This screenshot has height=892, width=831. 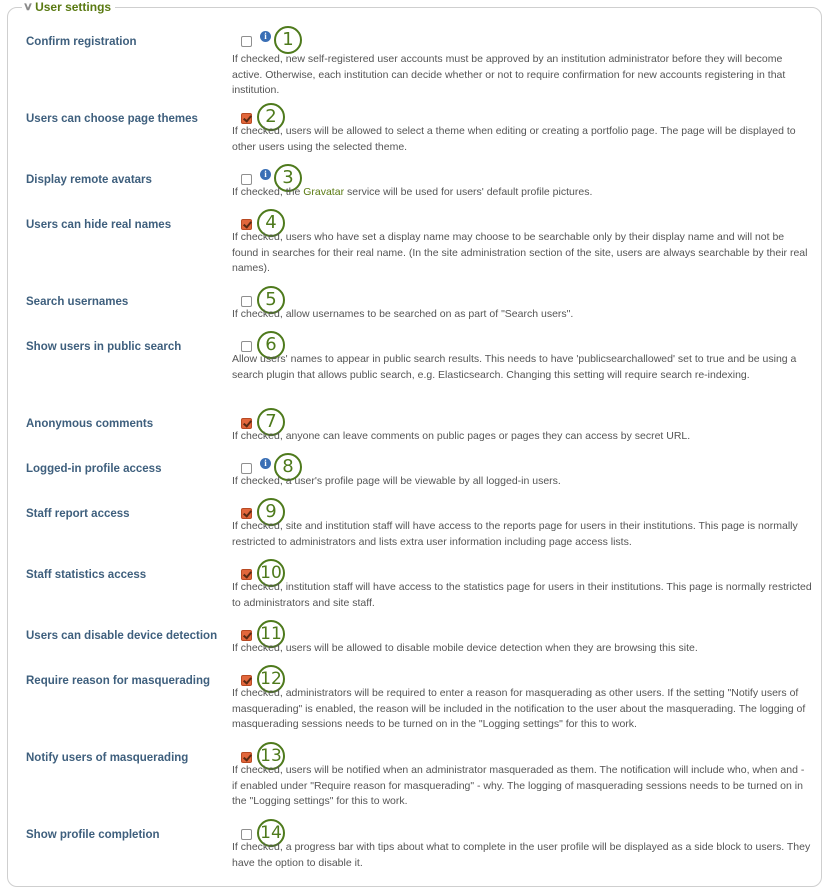 I want to click on gravatar-link: Gravatar, so click(x=323, y=192).